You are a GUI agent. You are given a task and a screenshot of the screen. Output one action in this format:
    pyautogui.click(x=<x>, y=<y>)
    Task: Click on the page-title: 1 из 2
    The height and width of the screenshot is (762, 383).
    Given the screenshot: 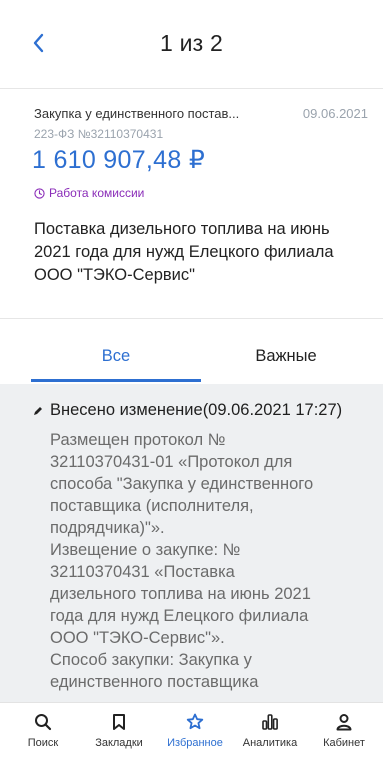 What is the action you would take?
    pyautogui.click(x=191, y=43)
    